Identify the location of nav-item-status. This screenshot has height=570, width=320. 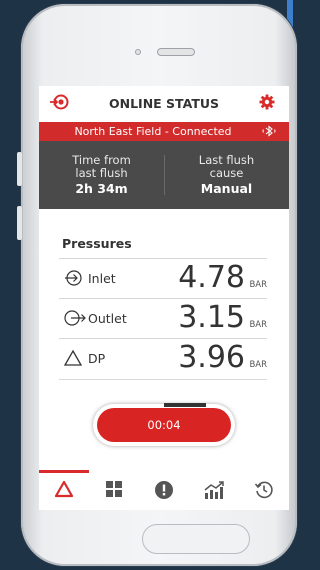
(64, 491).